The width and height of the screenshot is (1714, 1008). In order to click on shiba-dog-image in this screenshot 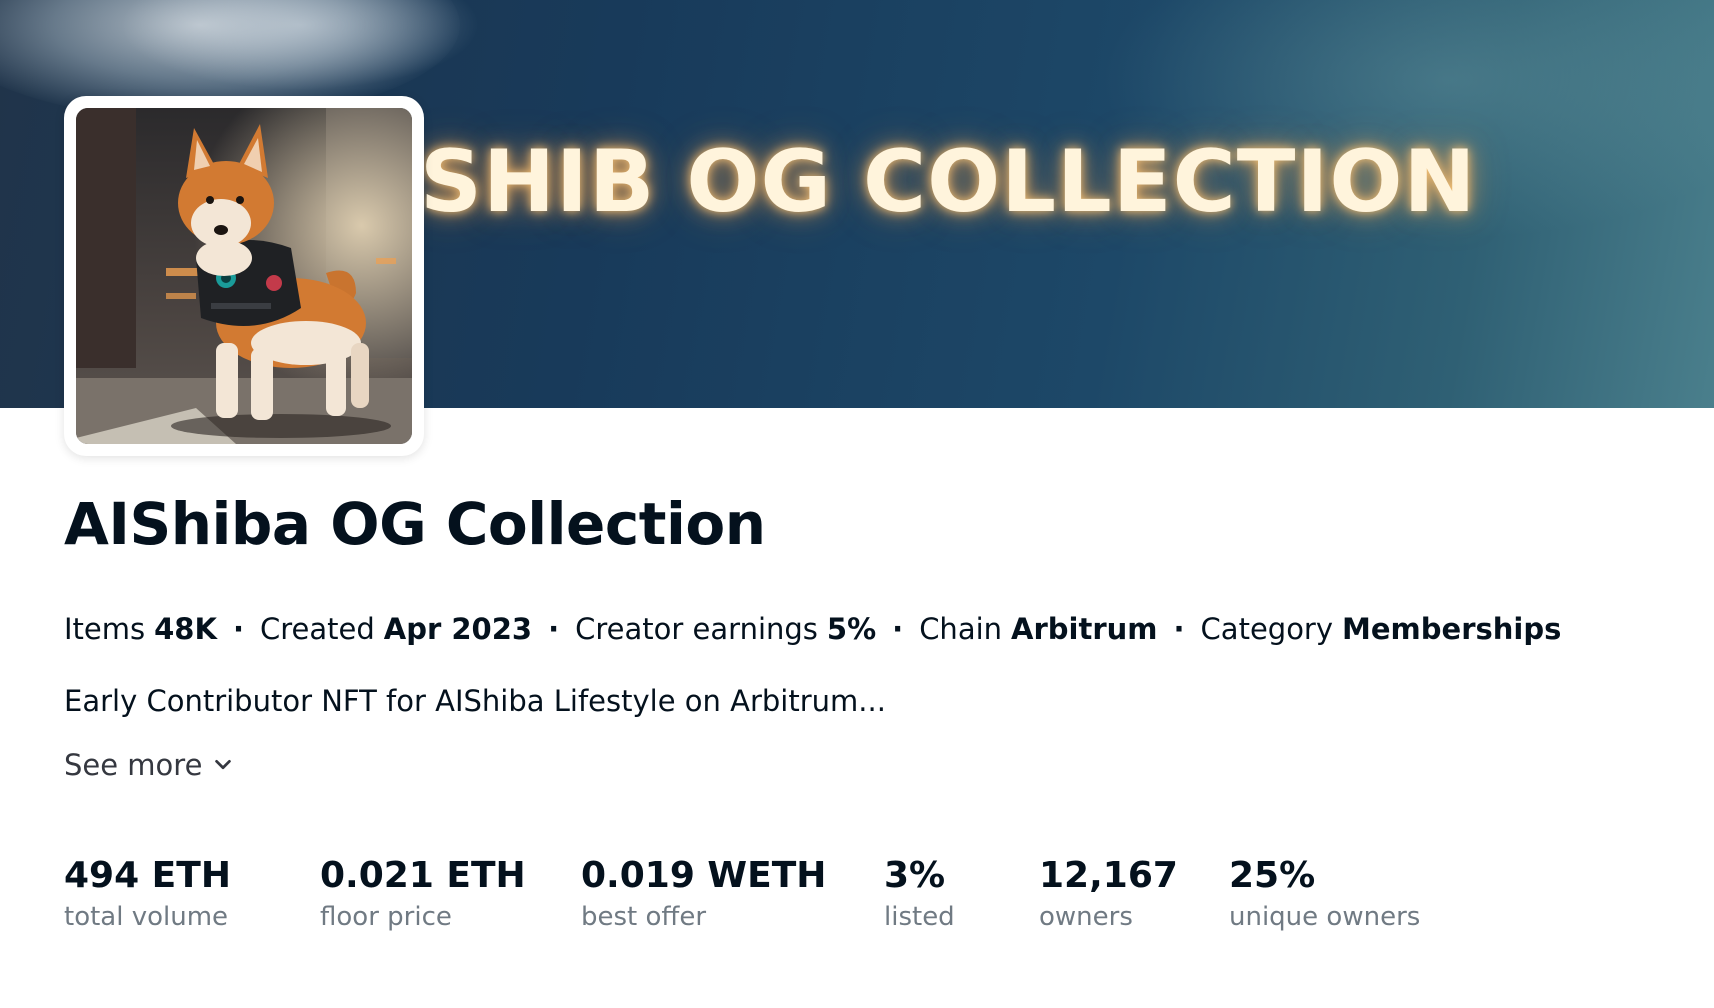, I will do `click(244, 276)`.